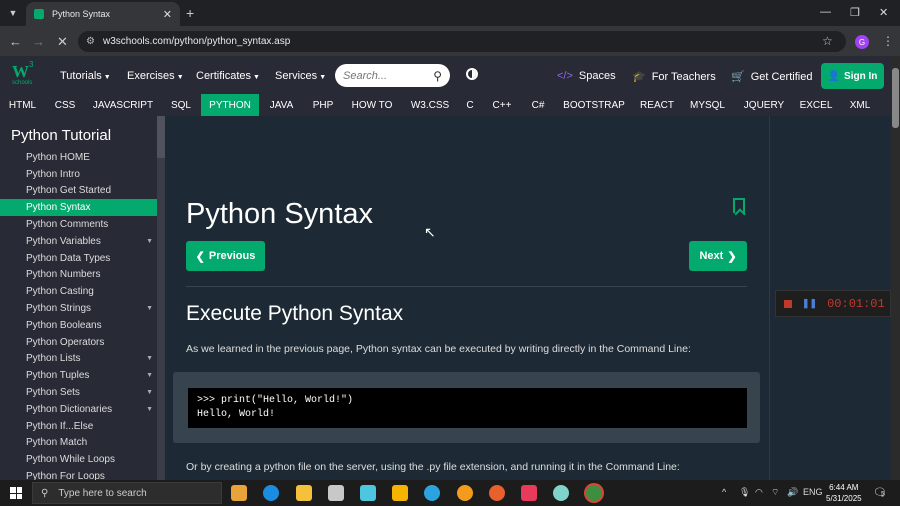 Image resolution: width=900 pixels, height=506 pixels. What do you see at coordinates (594, 105) in the screenshot?
I see `topnav-item-bootstrap: BOOTSTRAP` at bounding box center [594, 105].